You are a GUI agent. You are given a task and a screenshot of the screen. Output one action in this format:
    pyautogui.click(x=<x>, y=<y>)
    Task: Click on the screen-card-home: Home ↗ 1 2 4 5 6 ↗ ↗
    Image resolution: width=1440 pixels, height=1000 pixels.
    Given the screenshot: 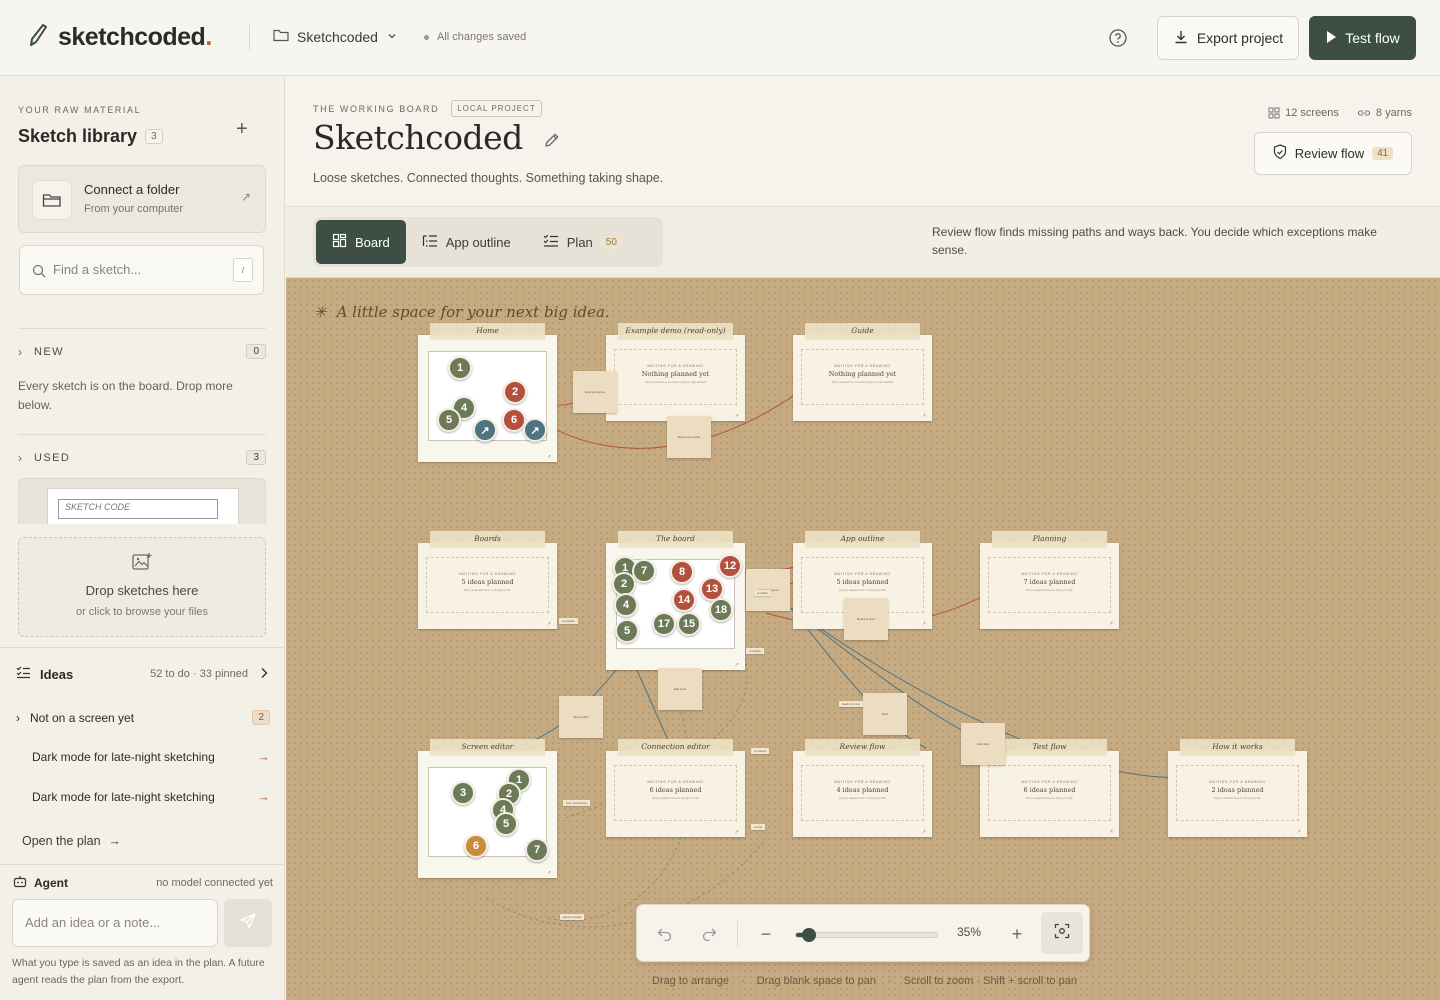 What is the action you would take?
    pyautogui.click(x=487, y=392)
    